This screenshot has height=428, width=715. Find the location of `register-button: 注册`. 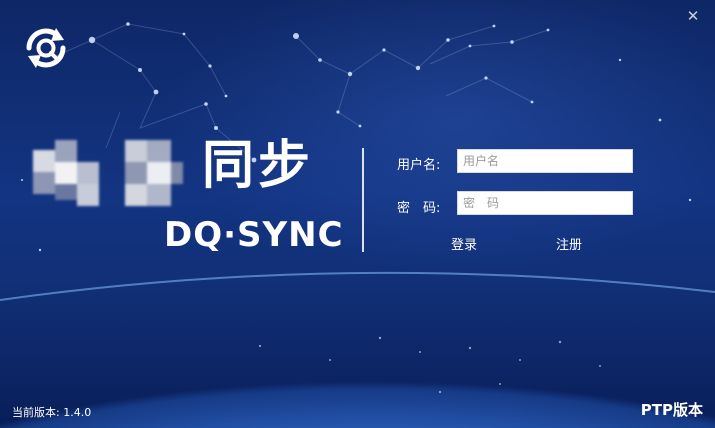

register-button: 注册 is located at coordinates (569, 243).